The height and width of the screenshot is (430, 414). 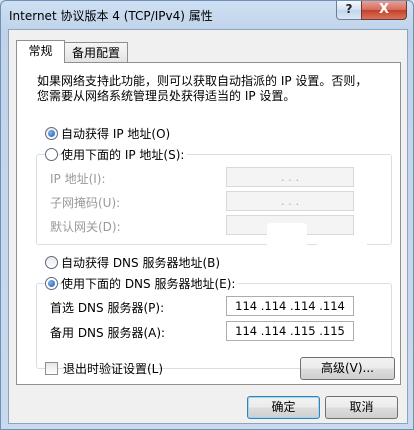 What do you see at coordinates (287, 238) in the screenshot?
I see `image-artifact` at bounding box center [287, 238].